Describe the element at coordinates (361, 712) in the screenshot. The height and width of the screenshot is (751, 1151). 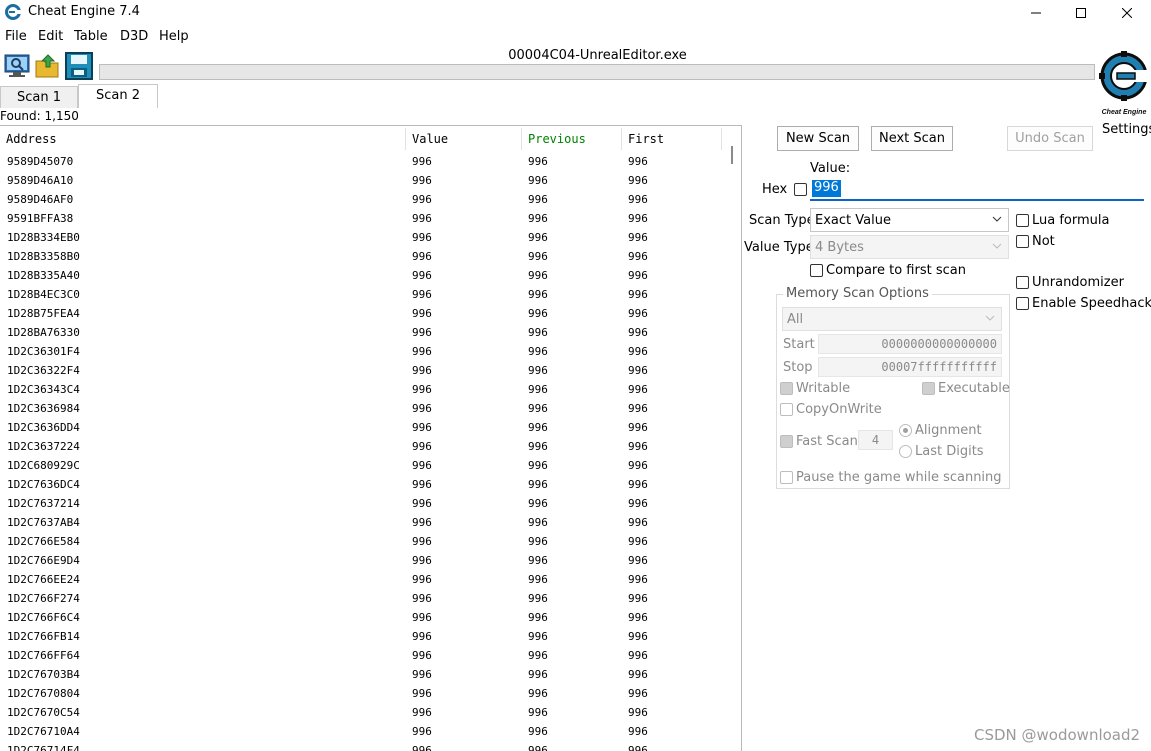
I see `table-row: 1D2C7670C54 996 996 996` at that location.